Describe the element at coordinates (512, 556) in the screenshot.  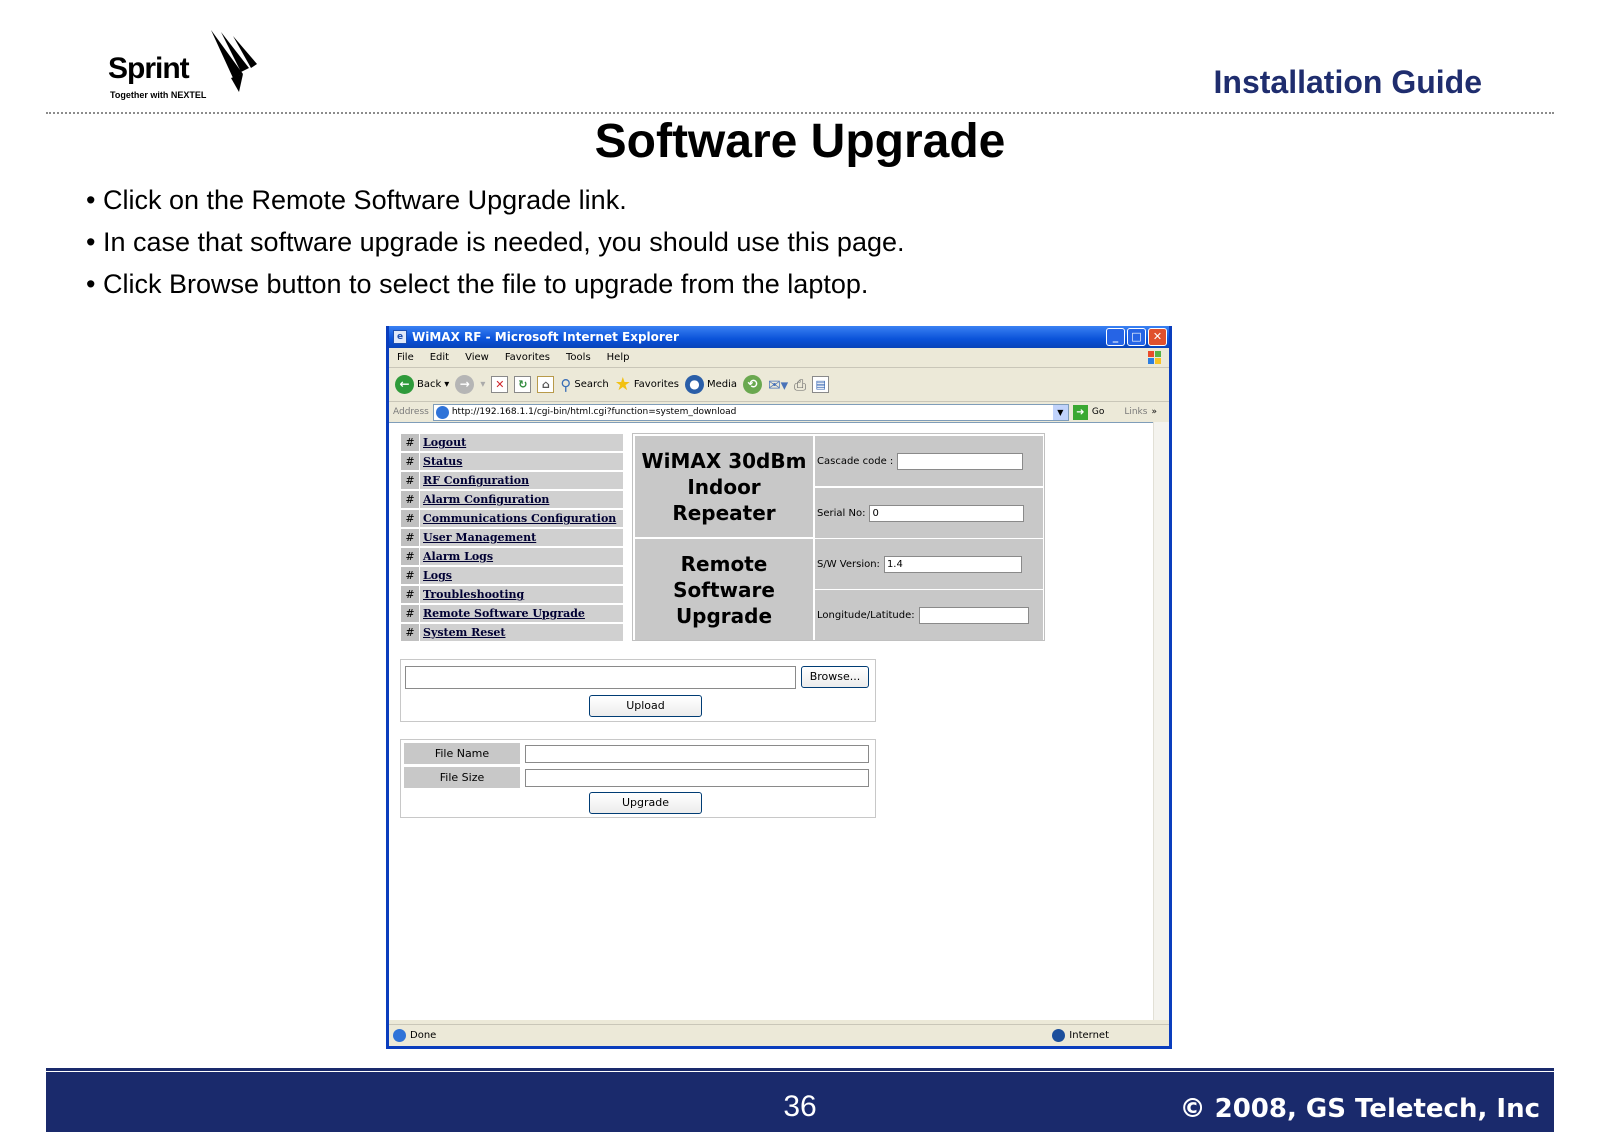
I see `nav-item-alarm-logs: # Alarm Logs` at that location.